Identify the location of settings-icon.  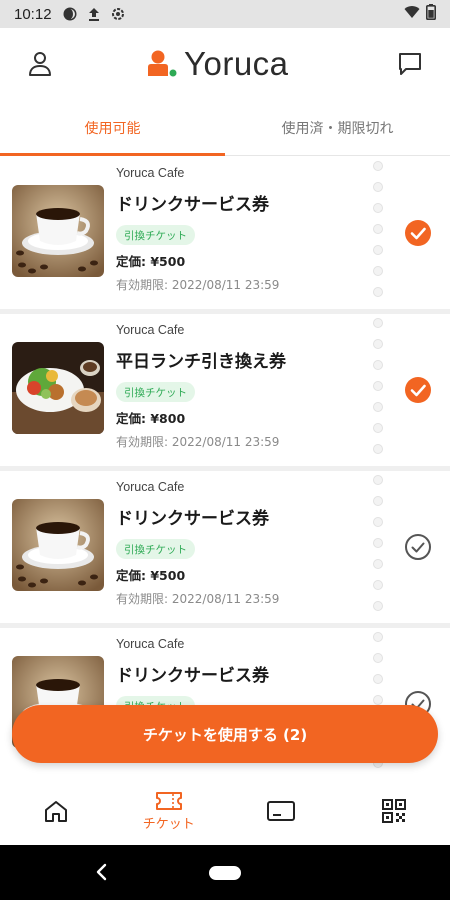
(118, 14).